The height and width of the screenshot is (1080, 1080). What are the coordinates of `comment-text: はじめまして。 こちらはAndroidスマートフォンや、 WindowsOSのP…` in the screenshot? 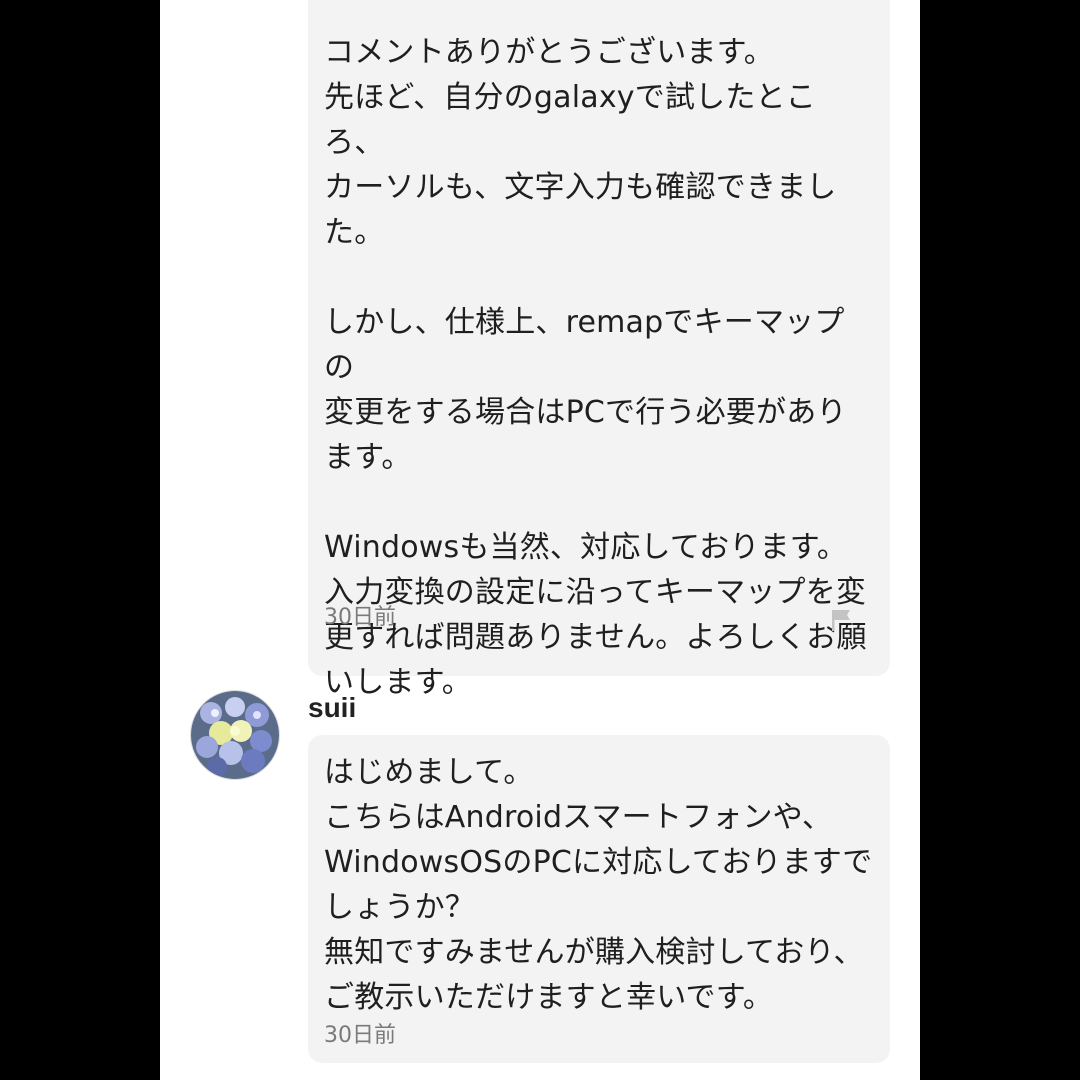 It's located at (598, 885).